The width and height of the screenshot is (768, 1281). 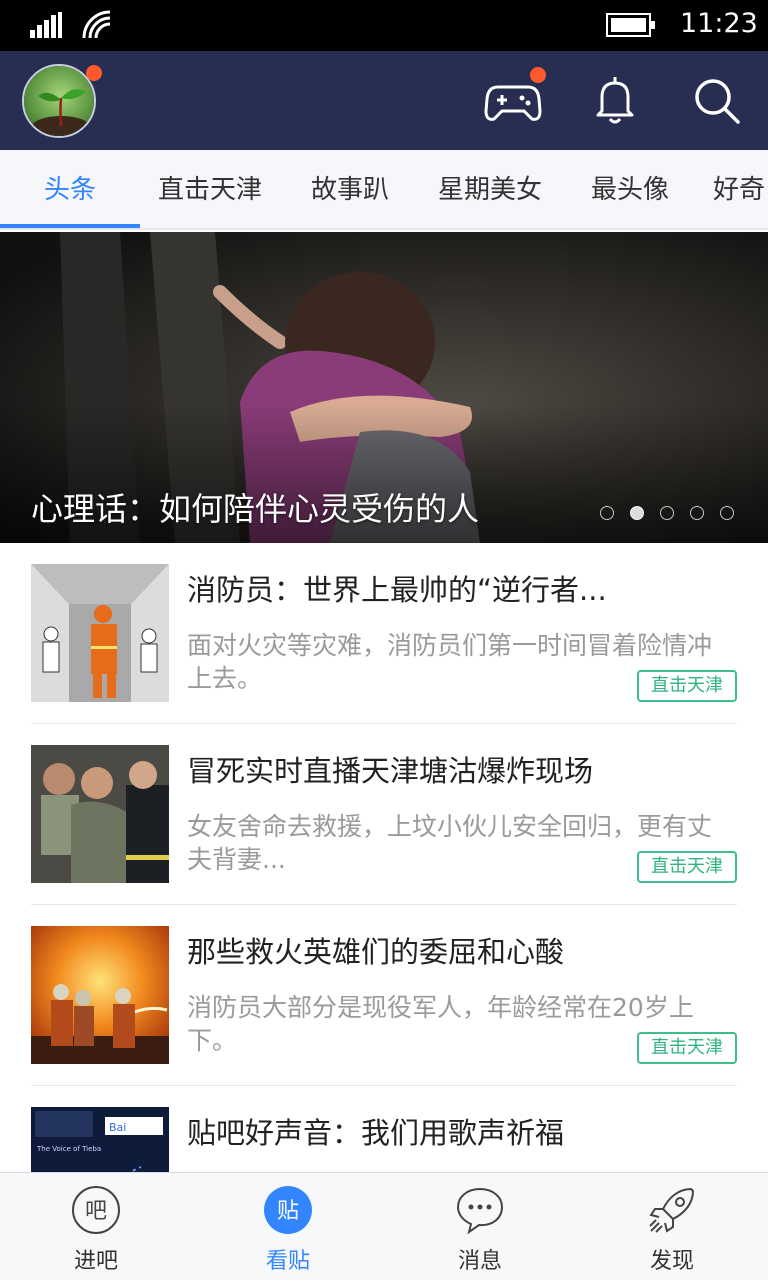 I want to click on carousel-dot-active, so click(x=637, y=513).